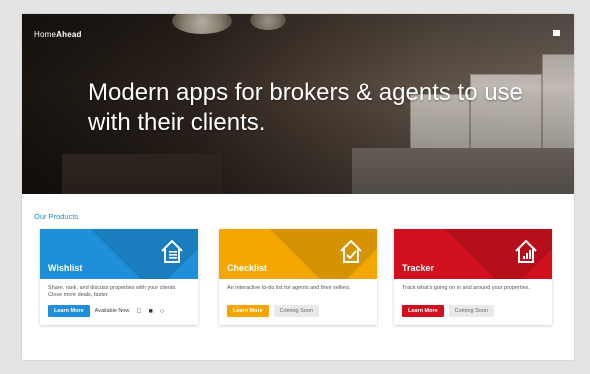 The width and height of the screenshot is (590, 374). What do you see at coordinates (247, 268) in the screenshot?
I see `card-title: Checklist` at bounding box center [247, 268].